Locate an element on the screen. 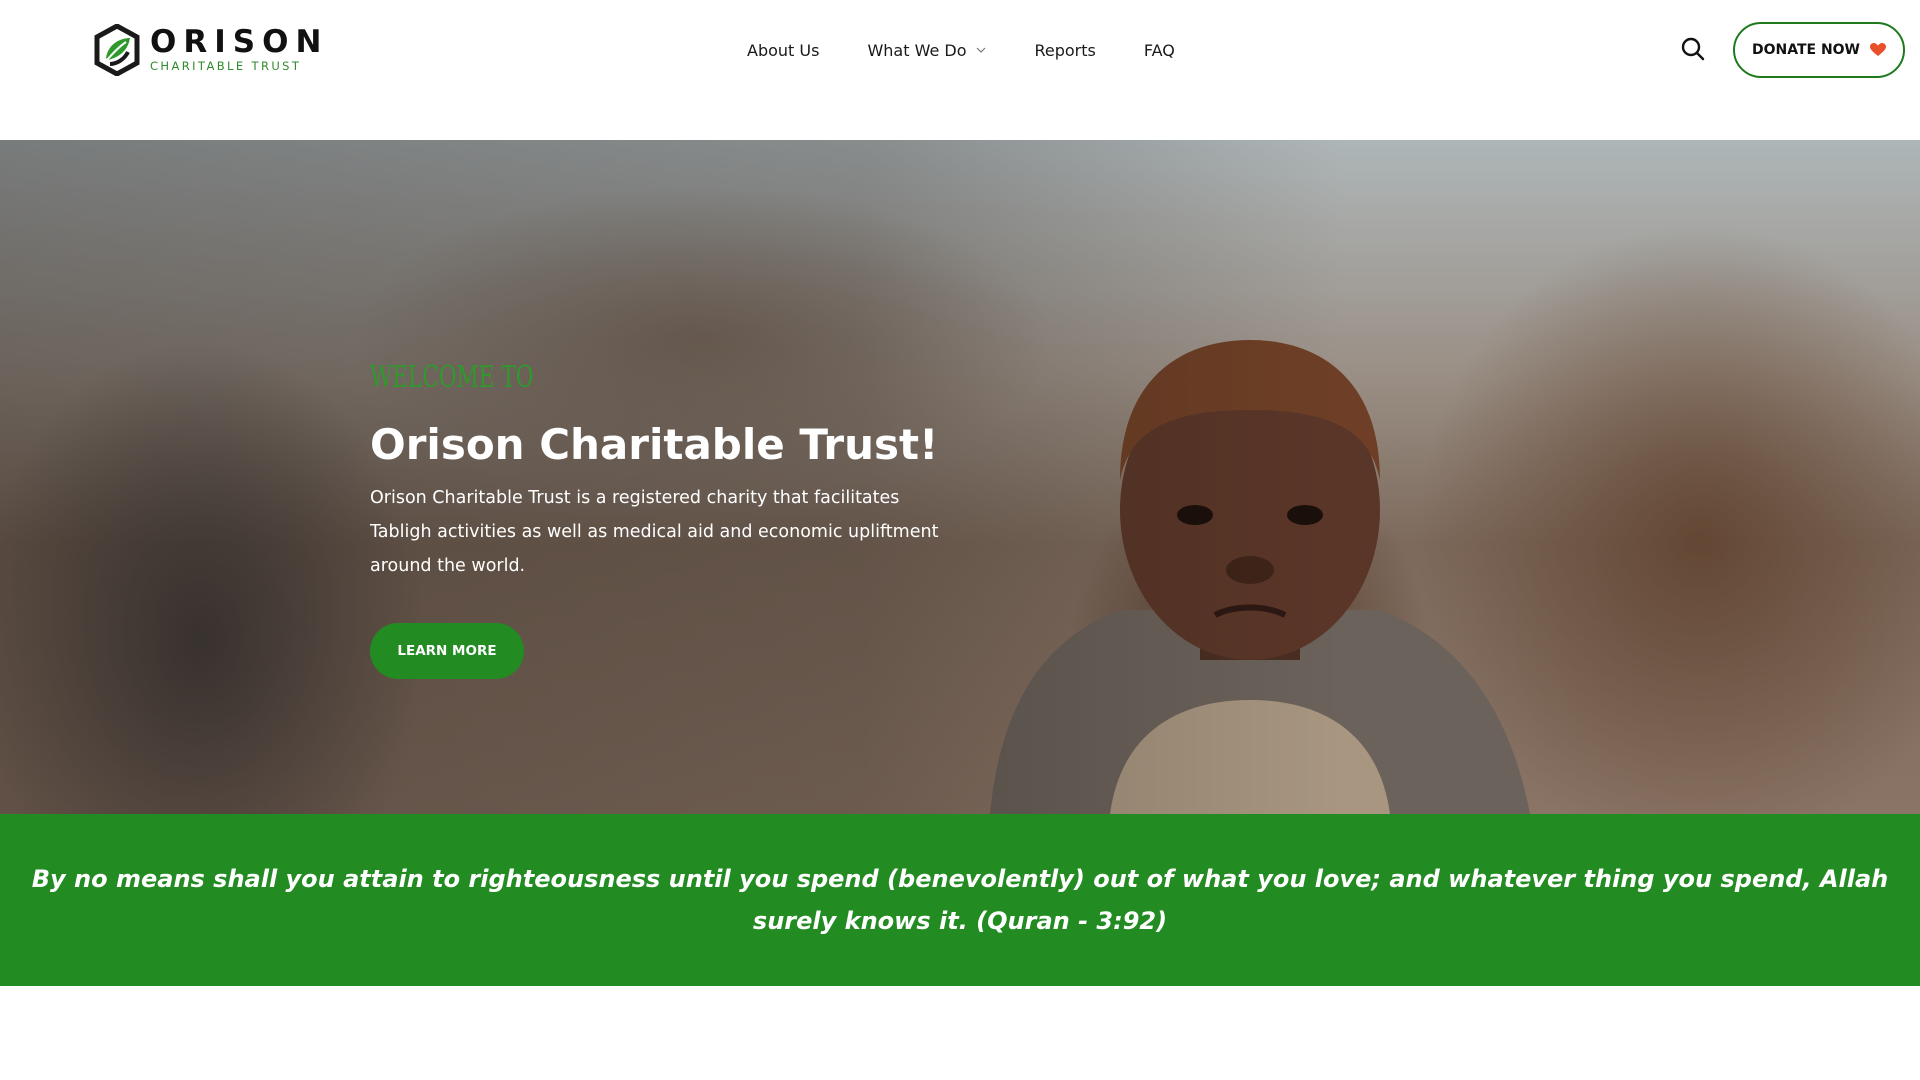  nav-item-faq: FAQ is located at coordinates (1159, 50).